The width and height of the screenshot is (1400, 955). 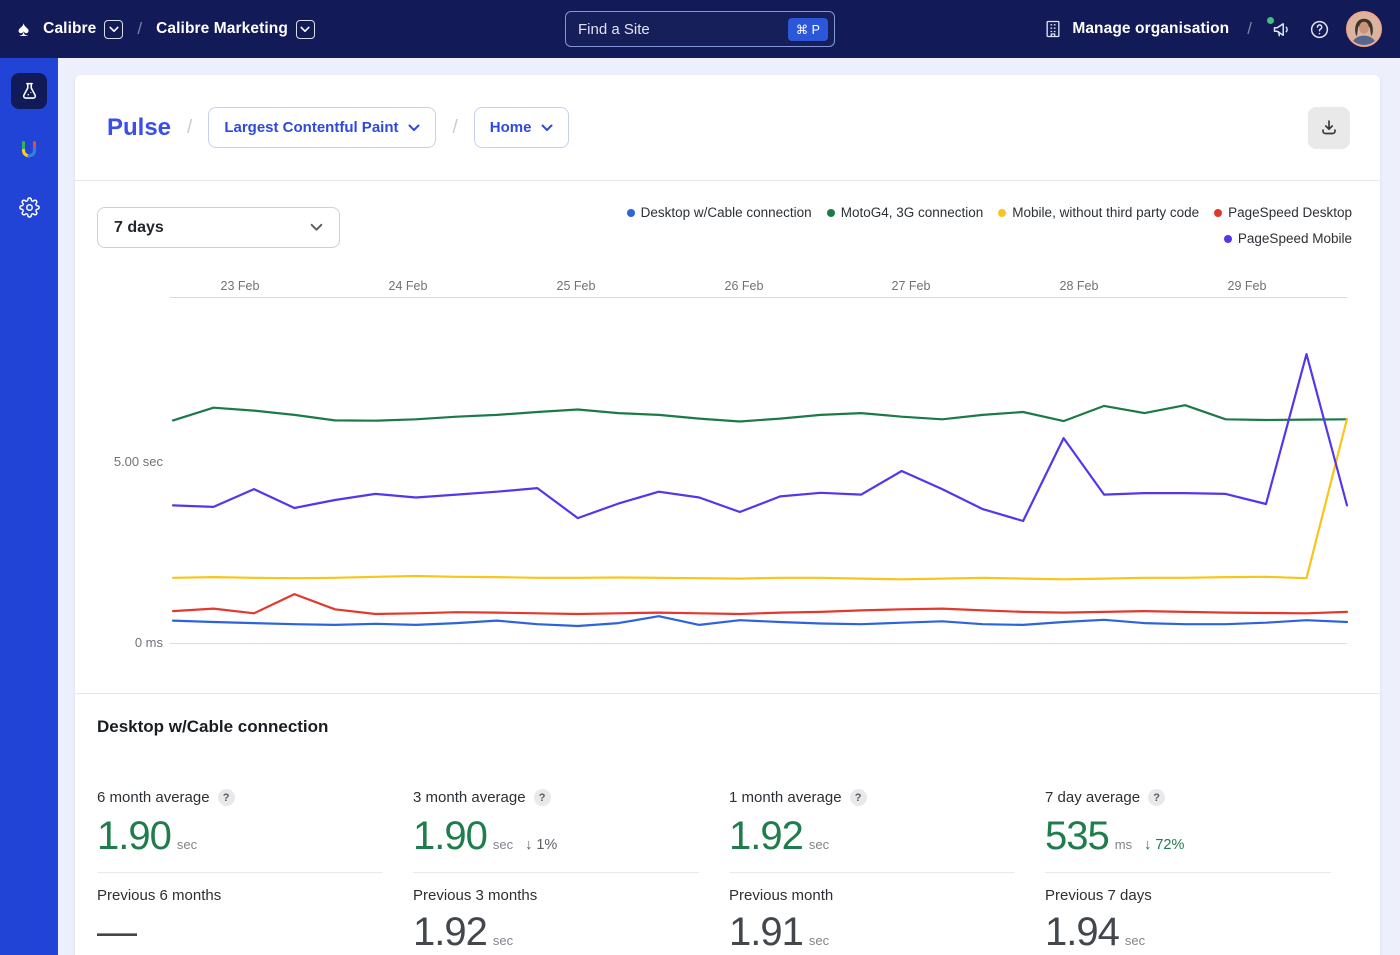 What do you see at coordinates (29, 506) in the screenshot?
I see `left-sidebar` at bounding box center [29, 506].